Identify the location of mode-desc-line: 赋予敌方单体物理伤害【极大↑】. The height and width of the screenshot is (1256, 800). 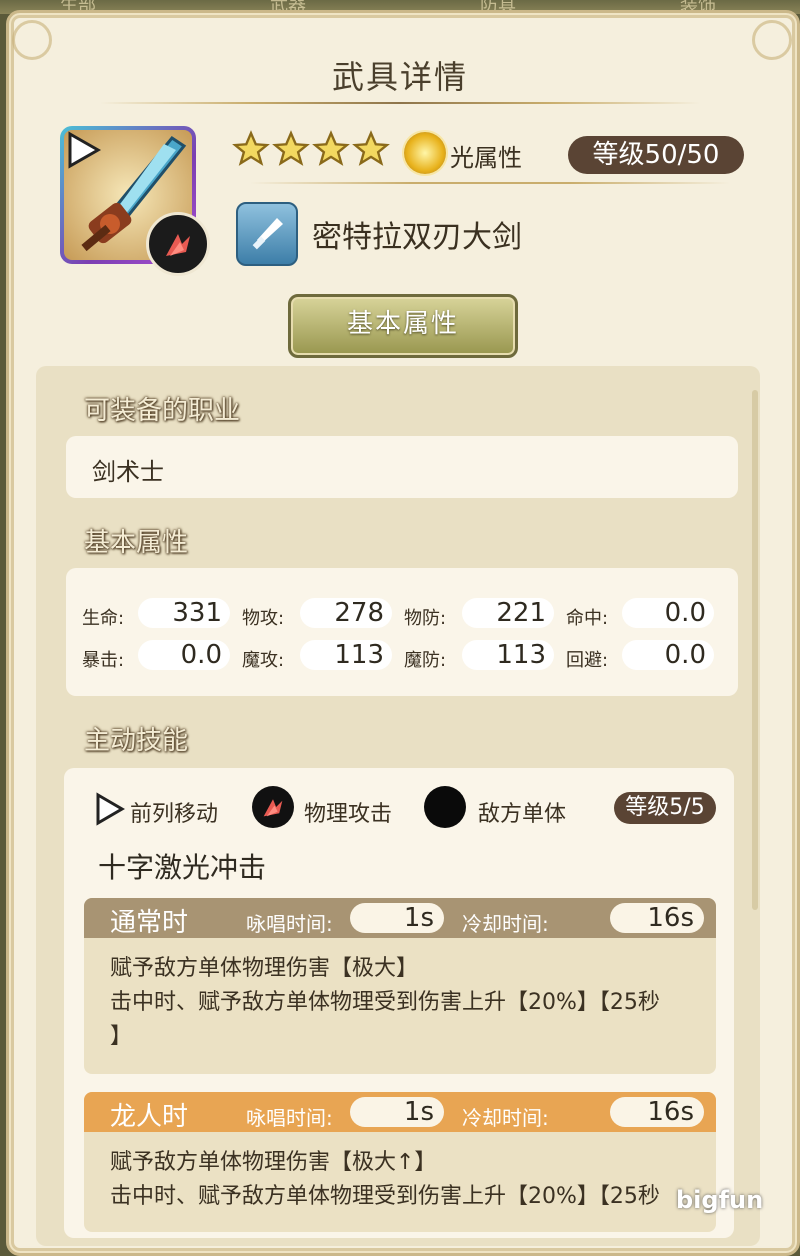
(273, 1162).